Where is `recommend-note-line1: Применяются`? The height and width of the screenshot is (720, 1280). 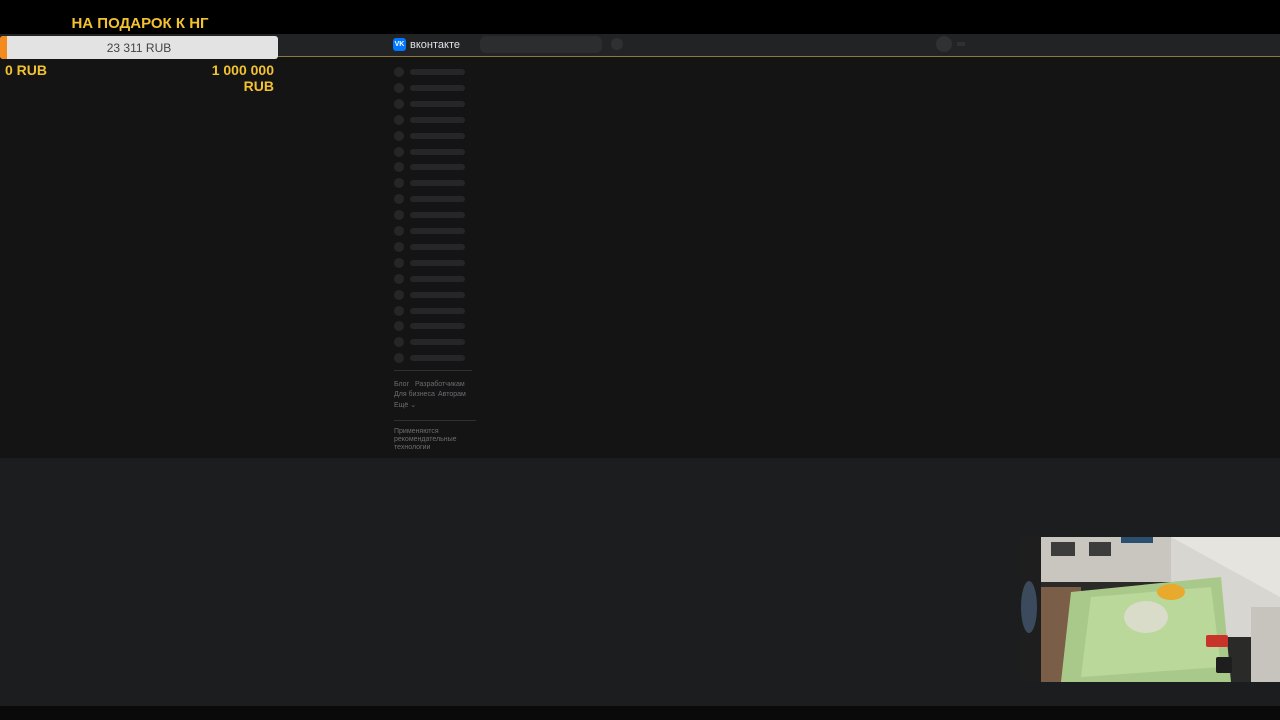 recommend-note-line1: Применяются is located at coordinates (416, 431).